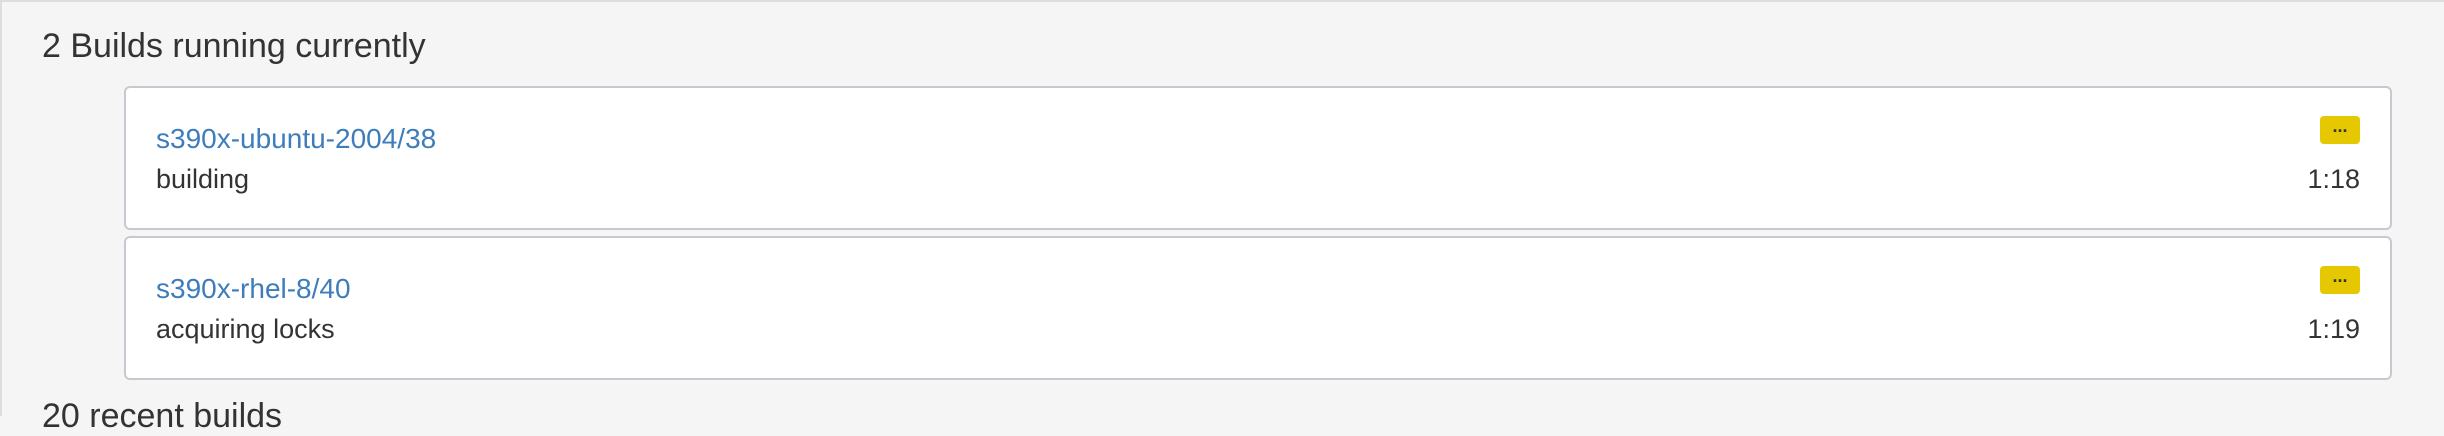  Describe the element at coordinates (296, 139) in the screenshot. I see `build-link: s390x-ubuntu-2004/38` at that location.